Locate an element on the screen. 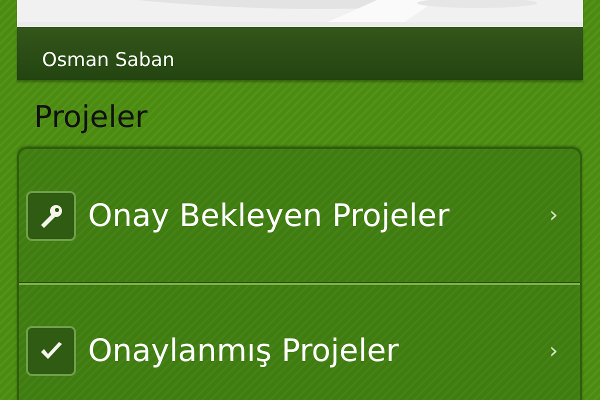  checkmark-icon is located at coordinates (51, 351).